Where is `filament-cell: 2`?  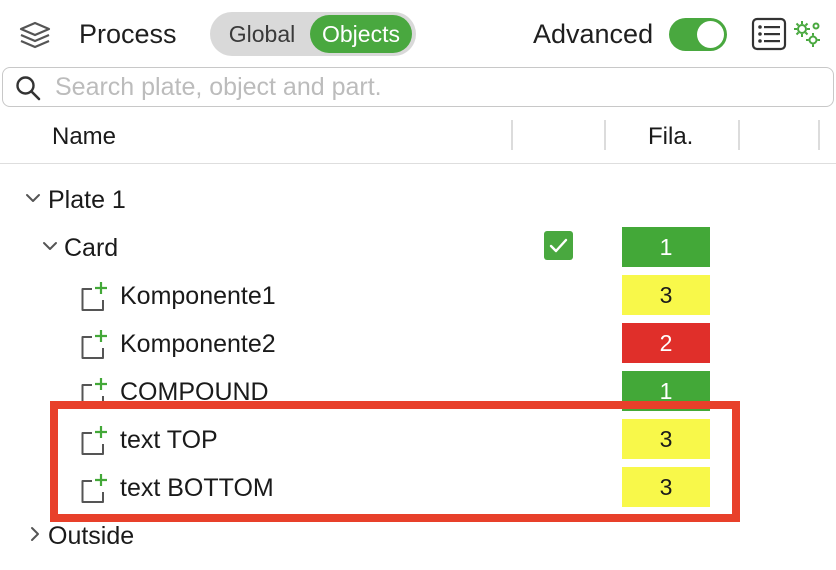
filament-cell: 2 is located at coordinates (666, 343).